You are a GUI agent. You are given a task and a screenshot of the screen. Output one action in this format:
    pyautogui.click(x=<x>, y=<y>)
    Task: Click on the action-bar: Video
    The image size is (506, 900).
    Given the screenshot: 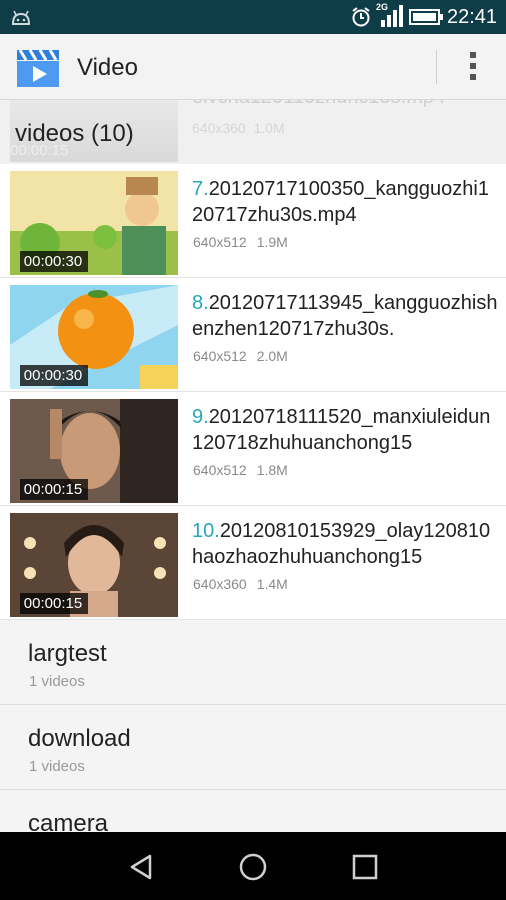 What is the action you would take?
    pyautogui.click(x=253, y=67)
    